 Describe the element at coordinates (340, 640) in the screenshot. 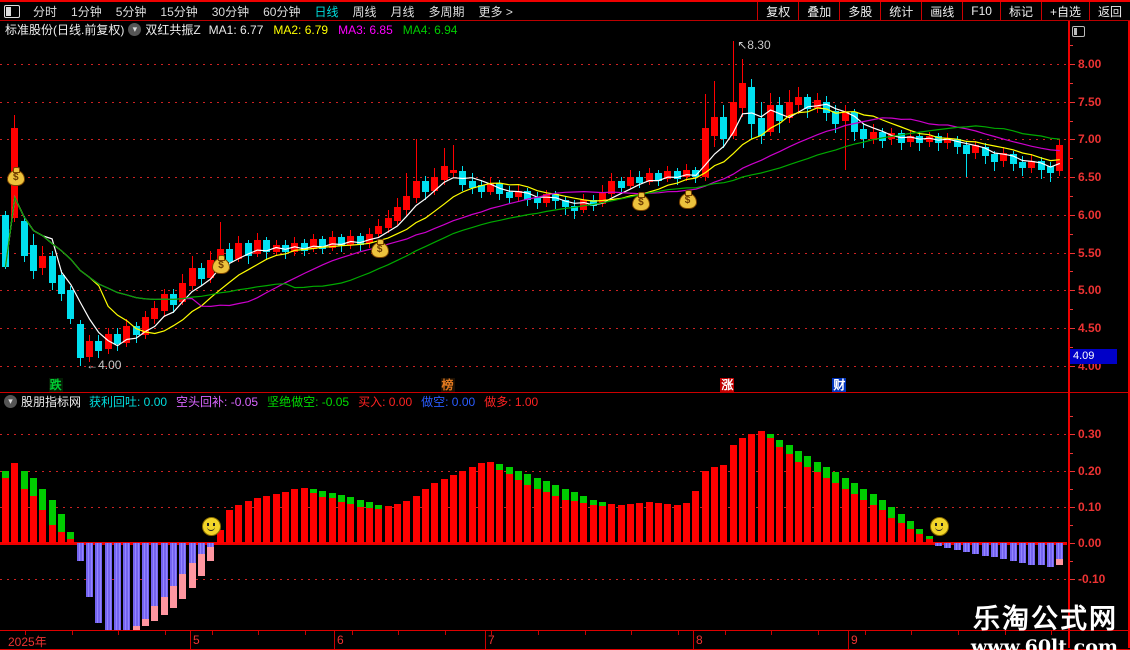

I see `month-label: 6` at that location.